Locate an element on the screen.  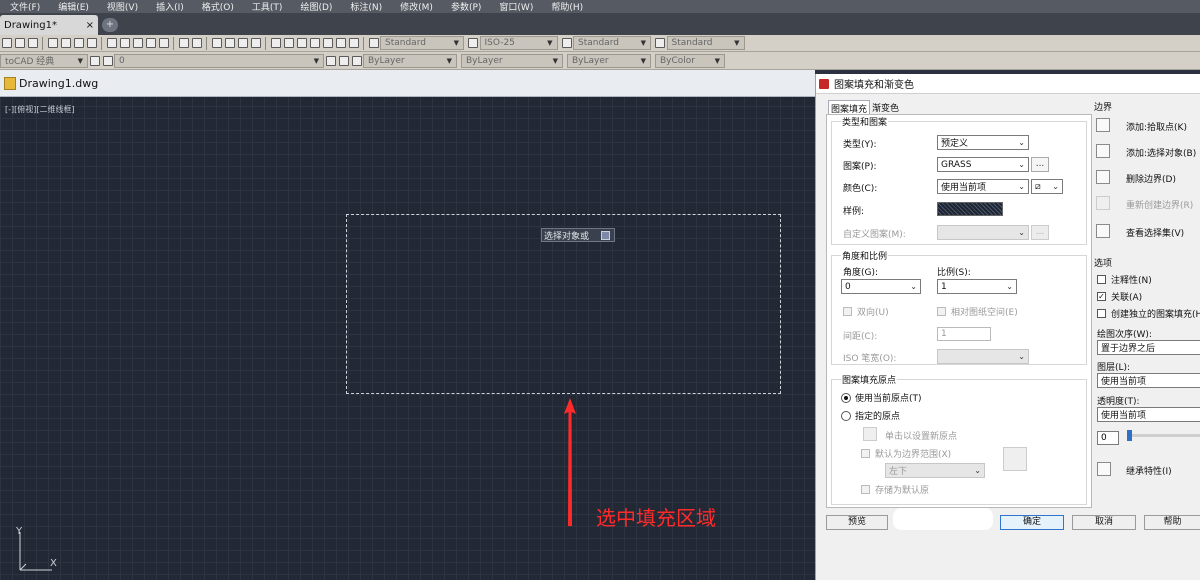
markup-icon is located at coordinates (327, 43).